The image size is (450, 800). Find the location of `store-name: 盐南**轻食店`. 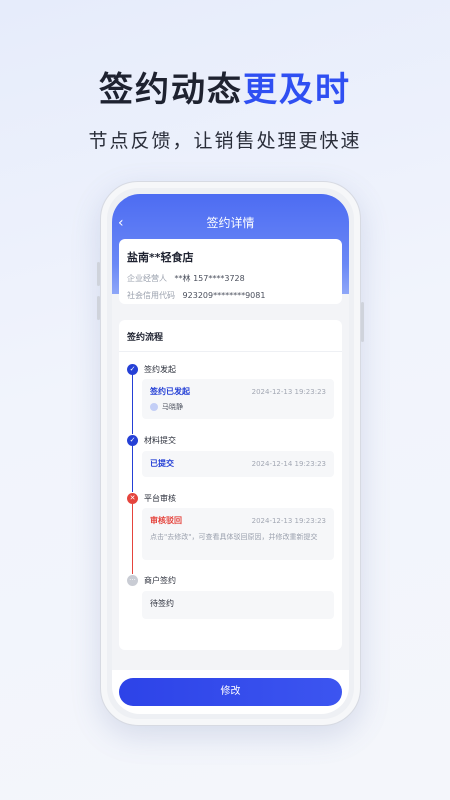

store-name: 盐南**轻食店 is located at coordinates (160, 257).